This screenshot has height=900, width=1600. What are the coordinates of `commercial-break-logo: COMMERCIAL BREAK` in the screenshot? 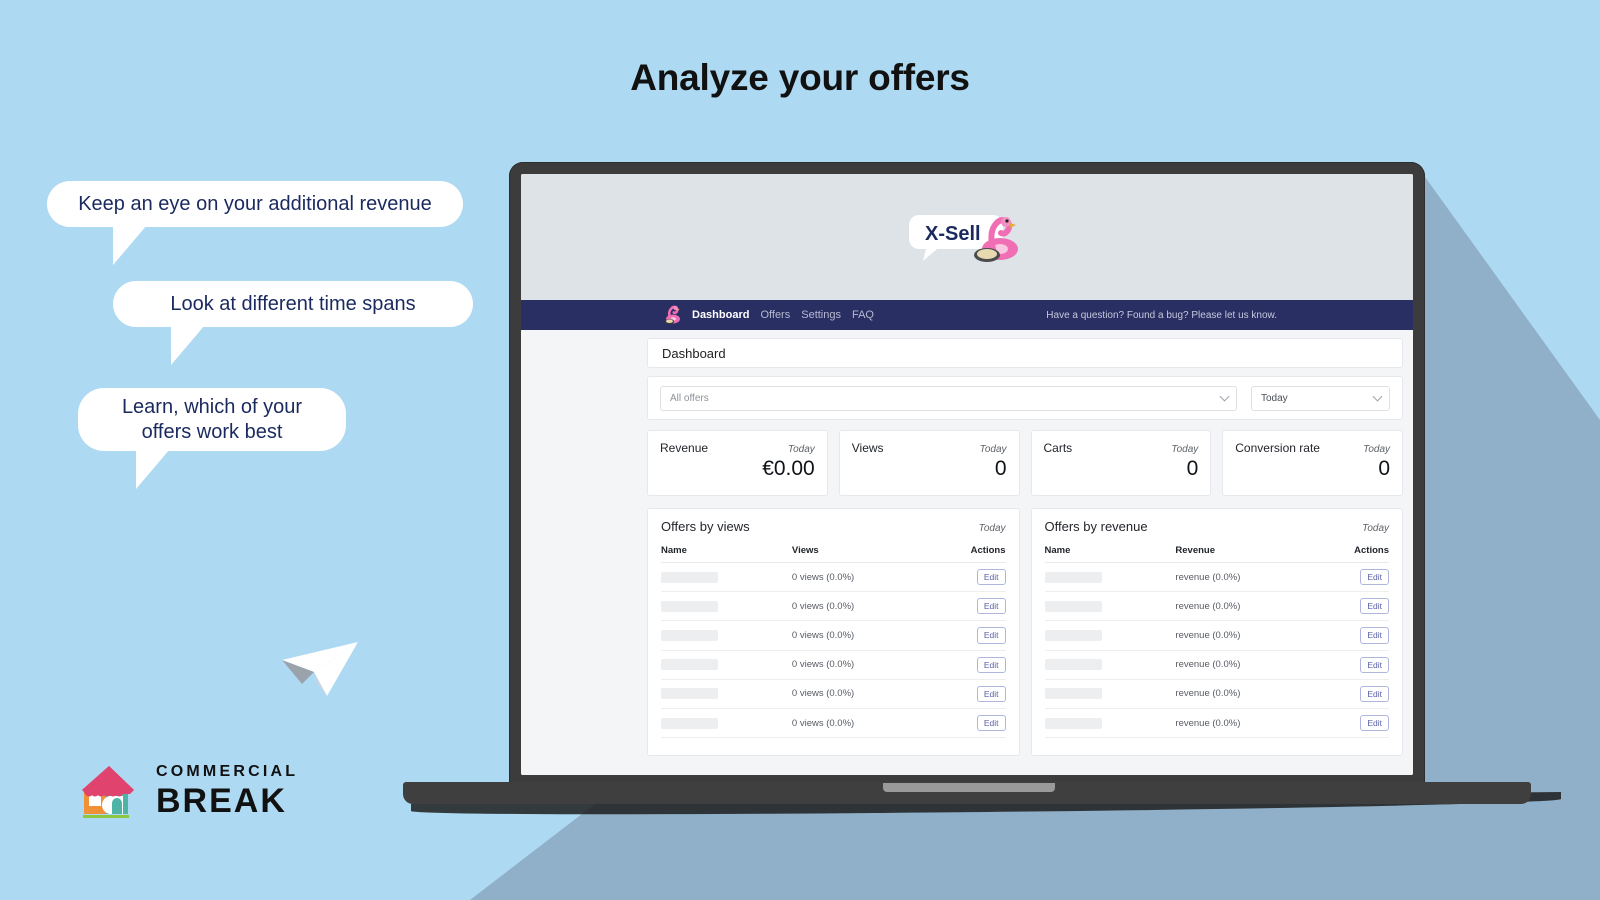 It's located at (188, 791).